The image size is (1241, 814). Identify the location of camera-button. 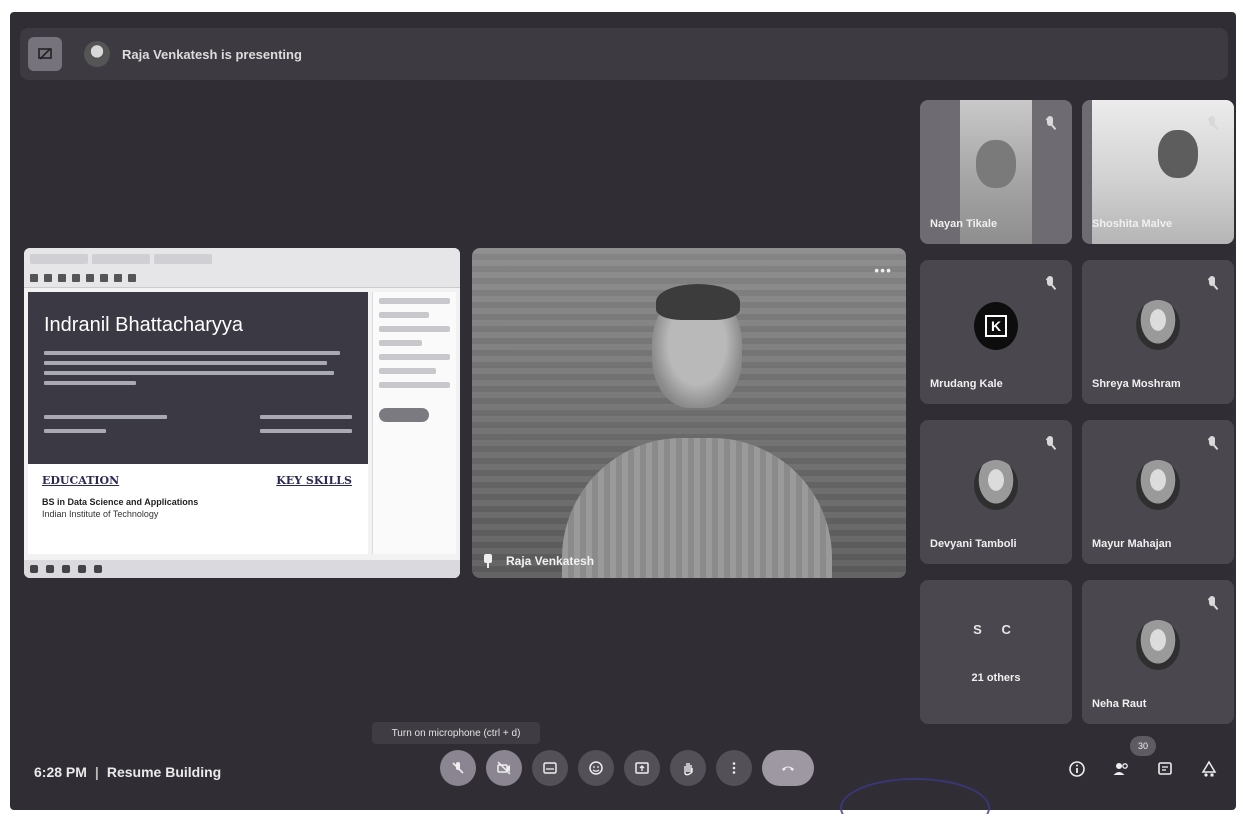
(504, 768).